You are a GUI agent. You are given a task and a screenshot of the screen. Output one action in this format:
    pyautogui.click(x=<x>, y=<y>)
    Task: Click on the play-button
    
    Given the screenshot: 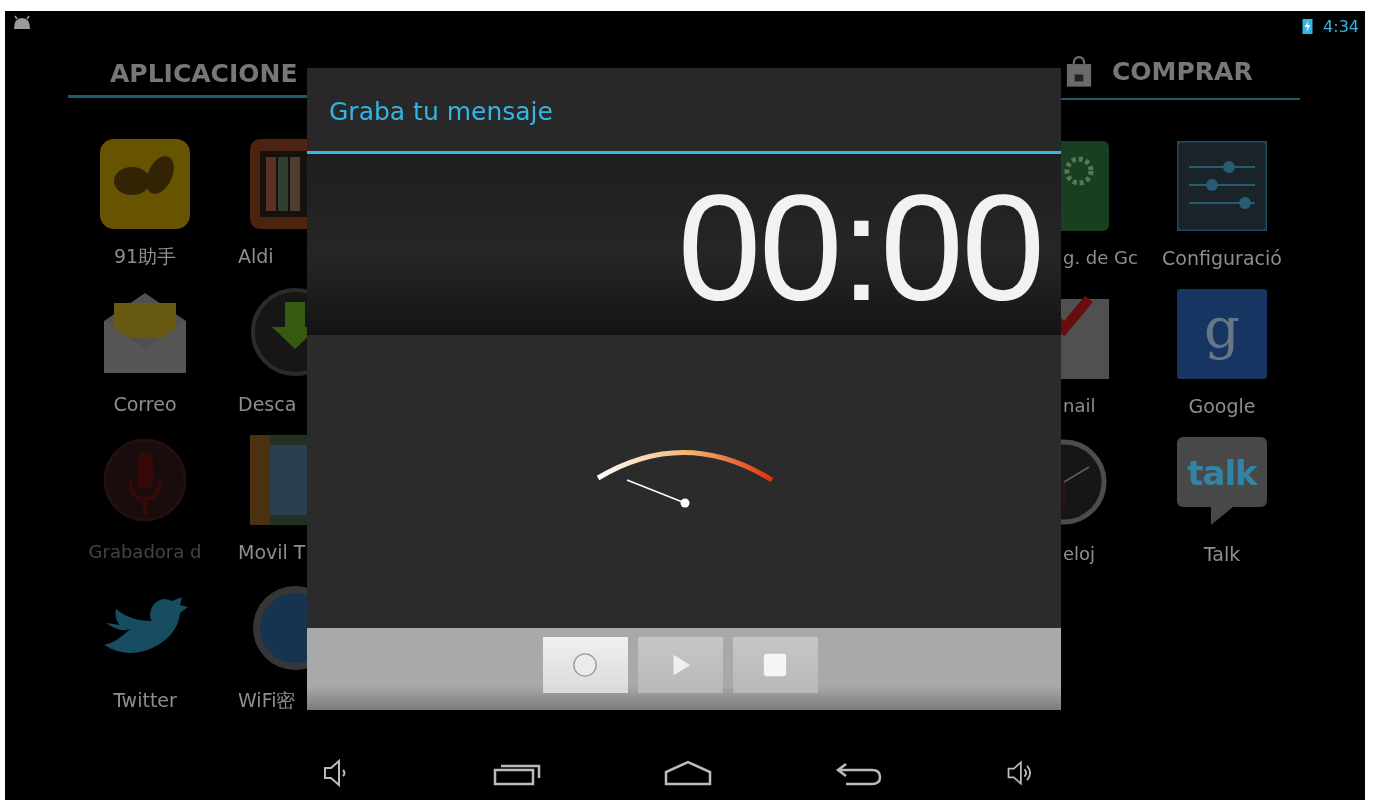 What is the action you would take?
    pyautogui.click(x=680, y=665)
    